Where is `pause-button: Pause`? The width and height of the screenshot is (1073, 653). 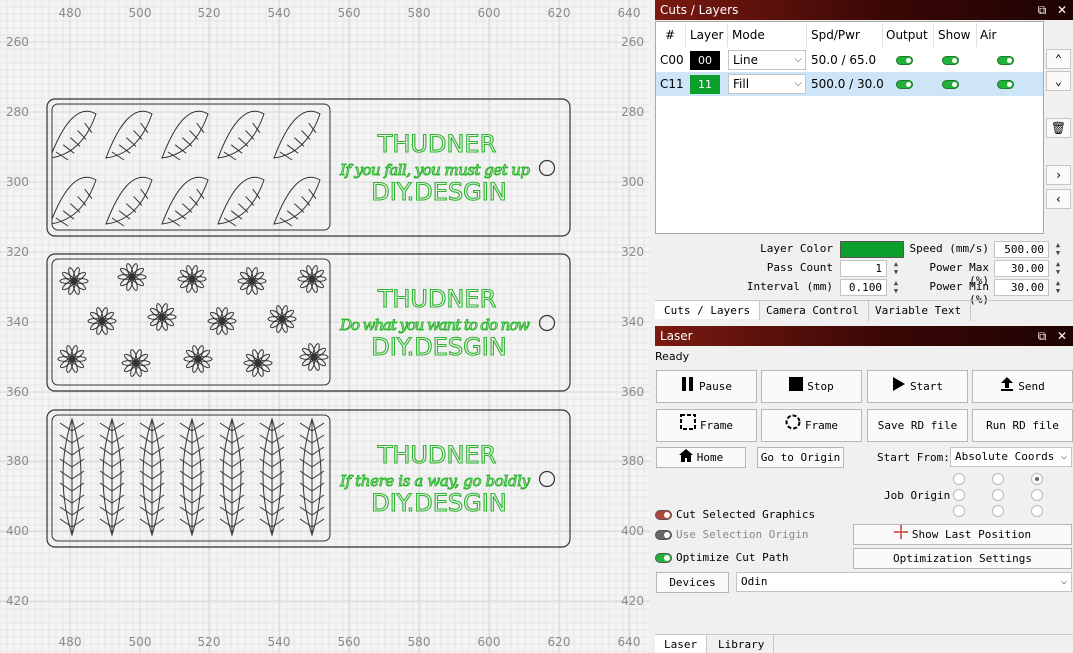 pause-button: Pause is located at coordinates (706, 386).